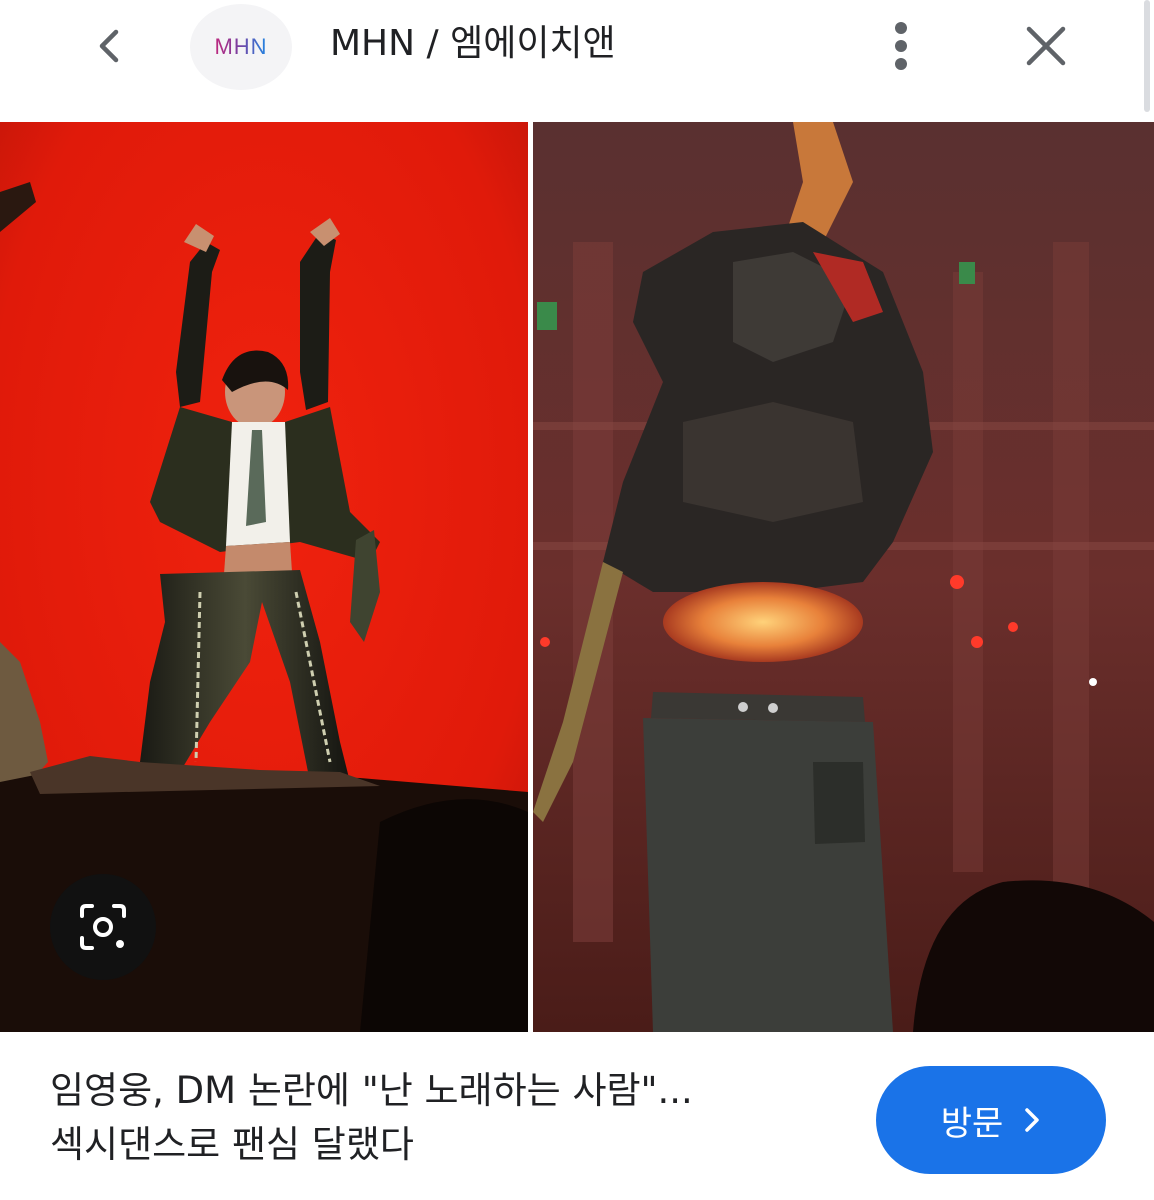 This screenshot has width=1154, height=1200. I want to click on back-button, so click(110, 46).